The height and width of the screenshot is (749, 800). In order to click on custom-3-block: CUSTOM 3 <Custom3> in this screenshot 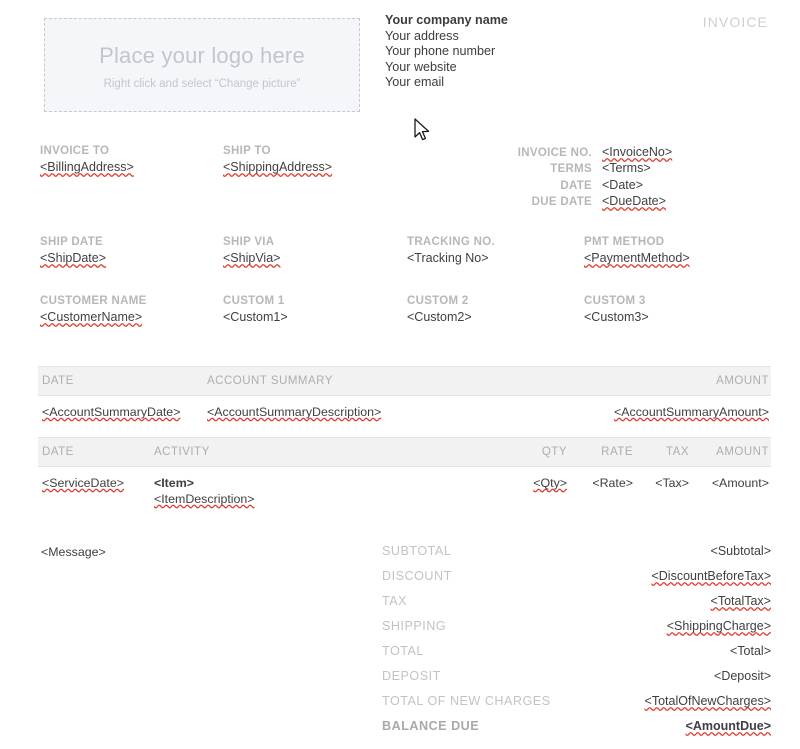, I will do `click(616, 309)`.